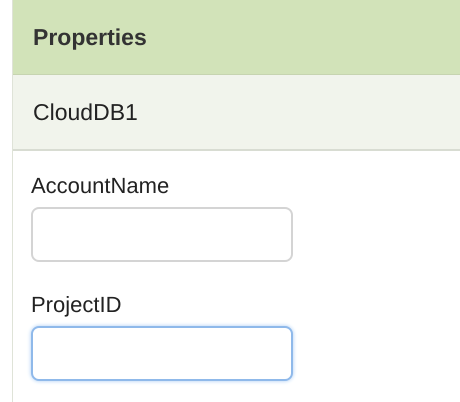 This screenshot has height=402, width=460. Describe the element at coordinates (100, 186) in the screenshot. I see `property-label: AccountName` at that location.